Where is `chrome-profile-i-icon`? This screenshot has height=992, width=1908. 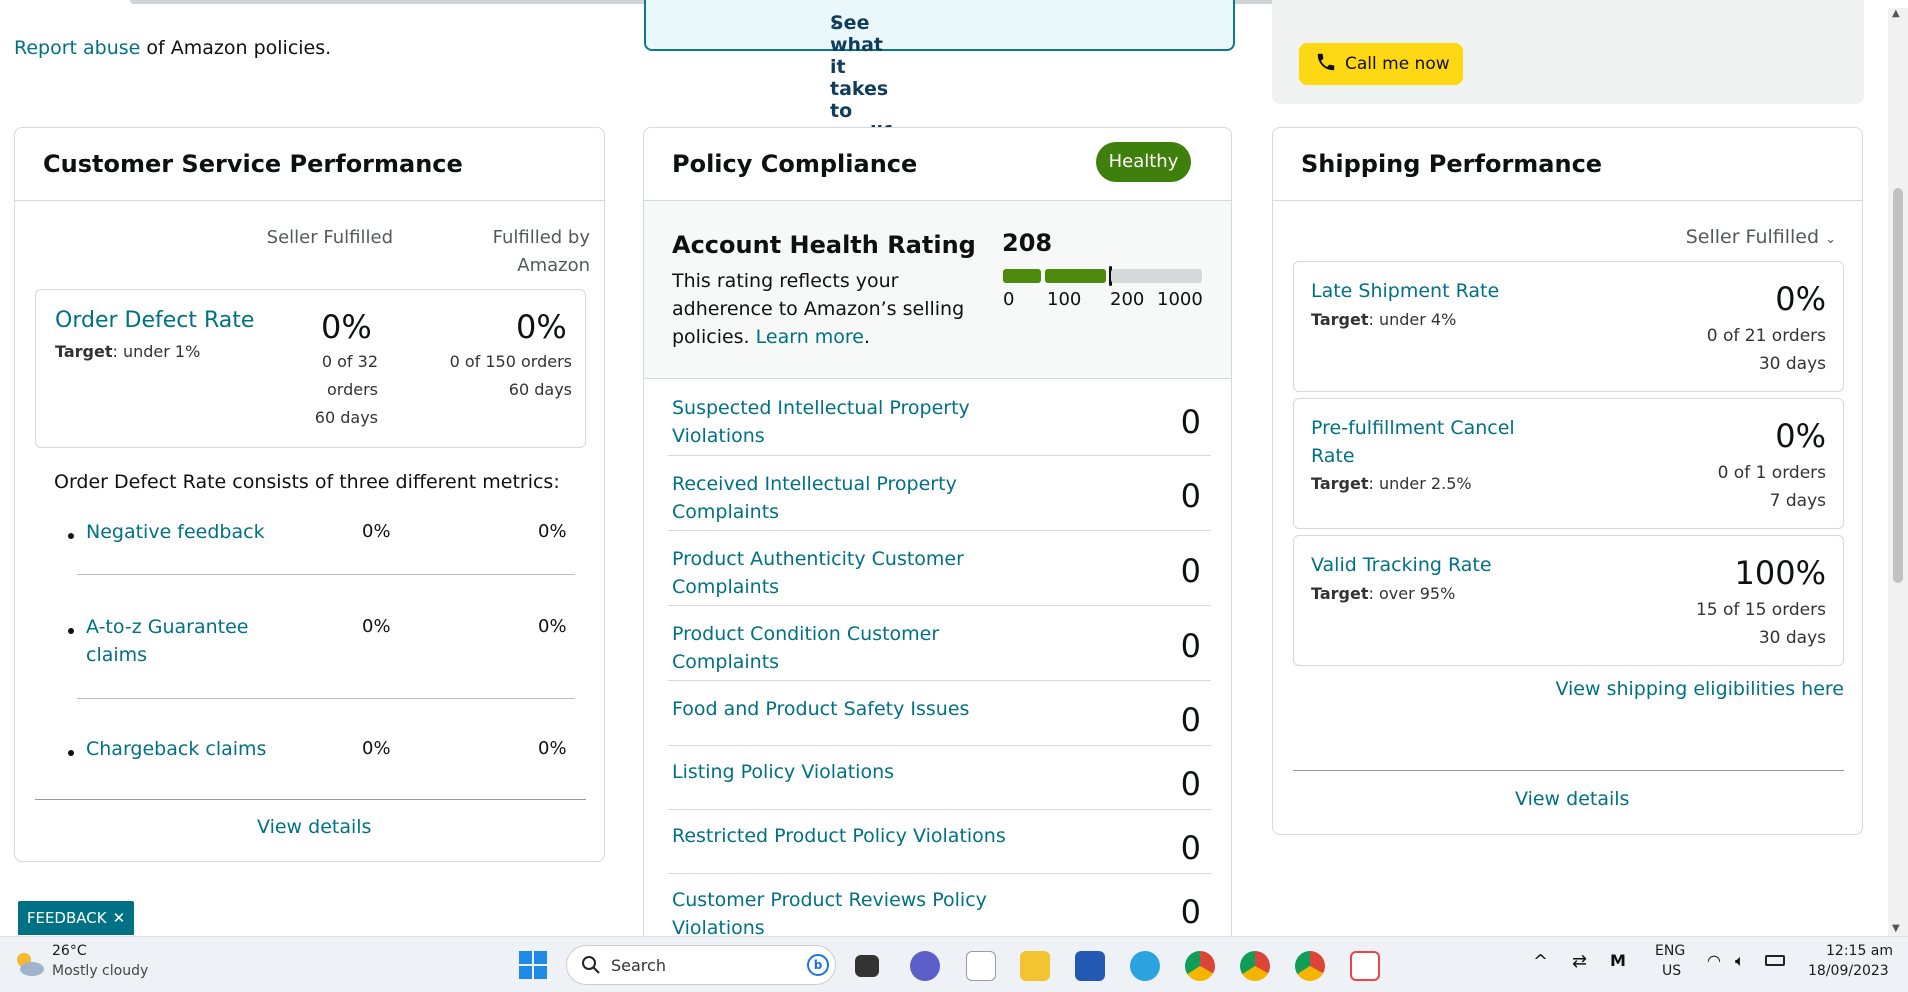 chrome-profile-i-icon is located at coordinates (1310, 966).